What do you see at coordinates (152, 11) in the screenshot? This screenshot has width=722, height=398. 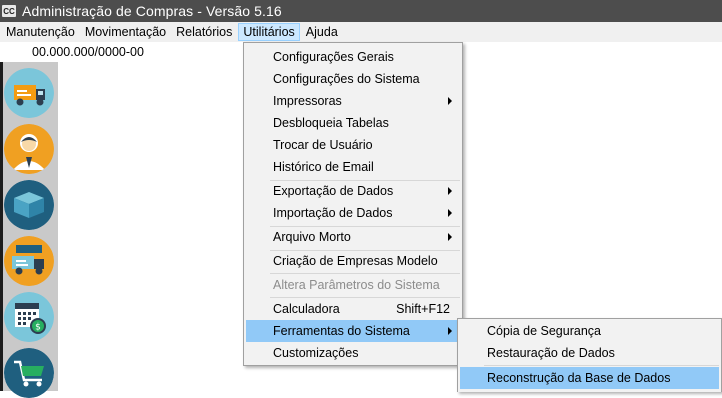 I see `window-title: Administração de Compras - Versão 5.16` at bounding box center [152, 11].